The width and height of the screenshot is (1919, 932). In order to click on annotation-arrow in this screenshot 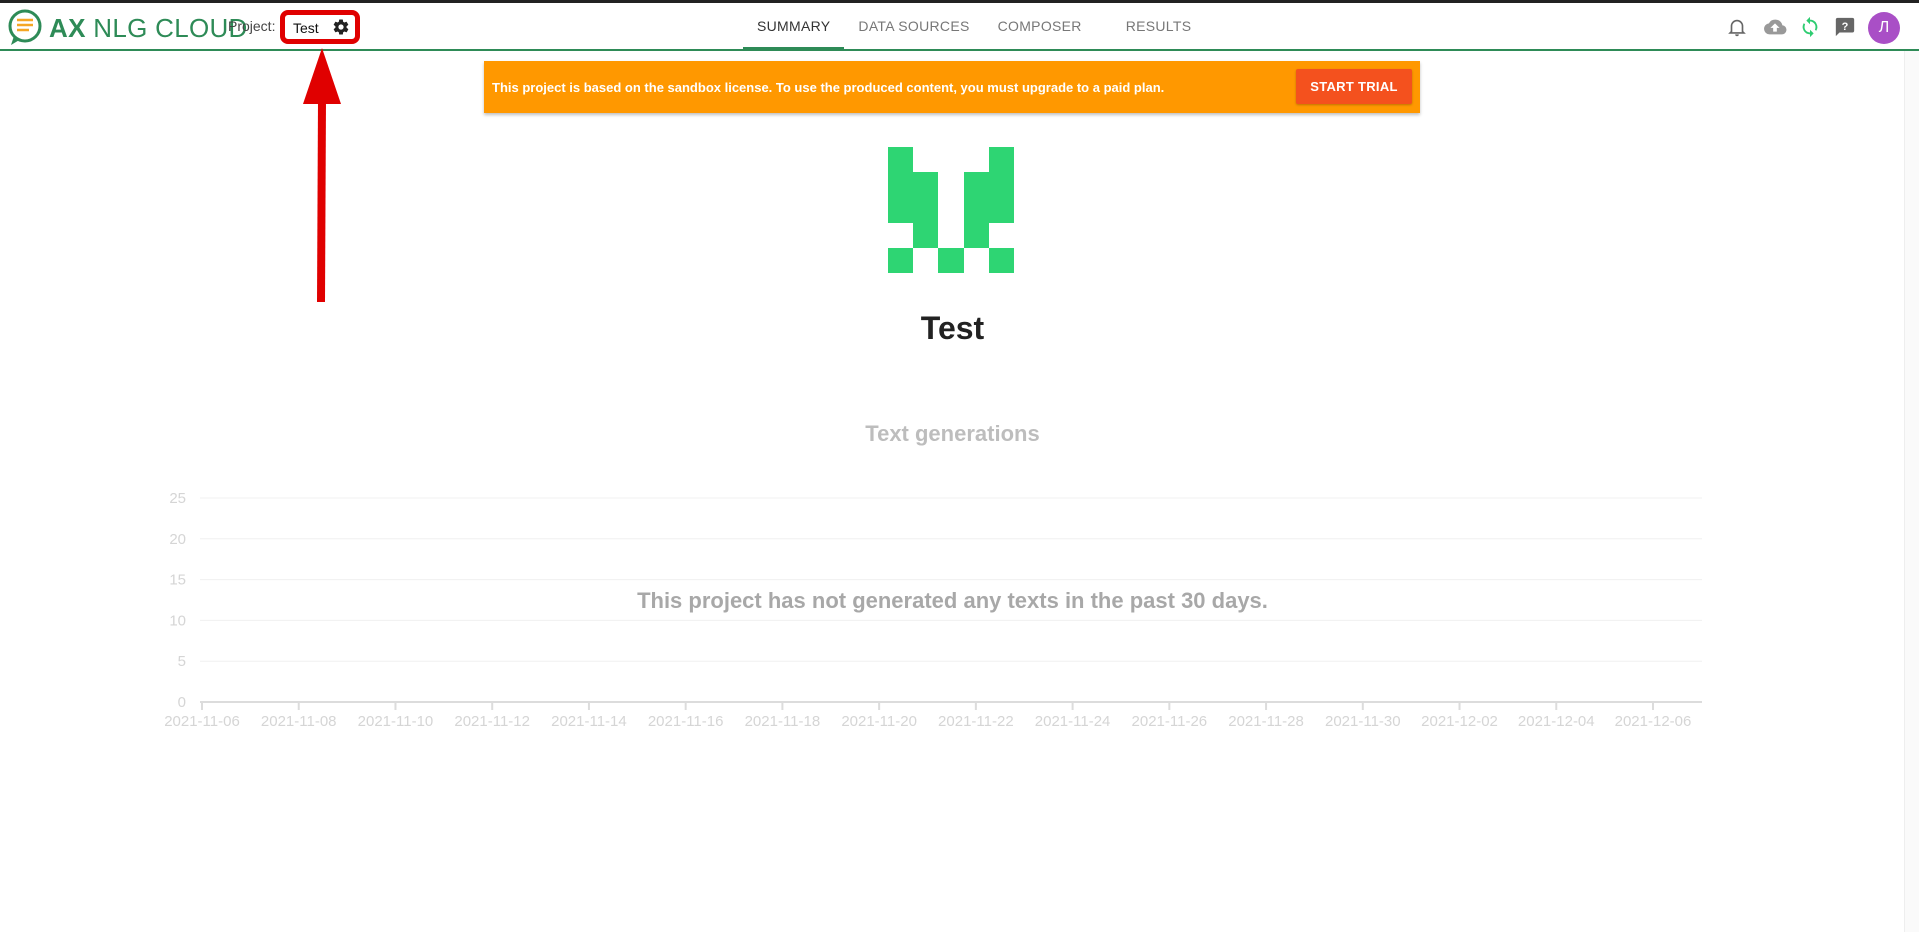, I will do `click(322, 175)`.